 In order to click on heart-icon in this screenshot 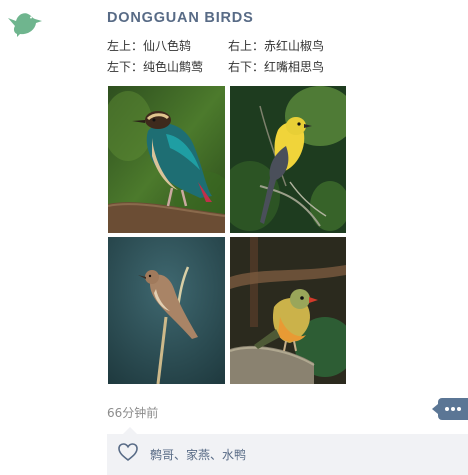, I will do `click(128, 452)`.